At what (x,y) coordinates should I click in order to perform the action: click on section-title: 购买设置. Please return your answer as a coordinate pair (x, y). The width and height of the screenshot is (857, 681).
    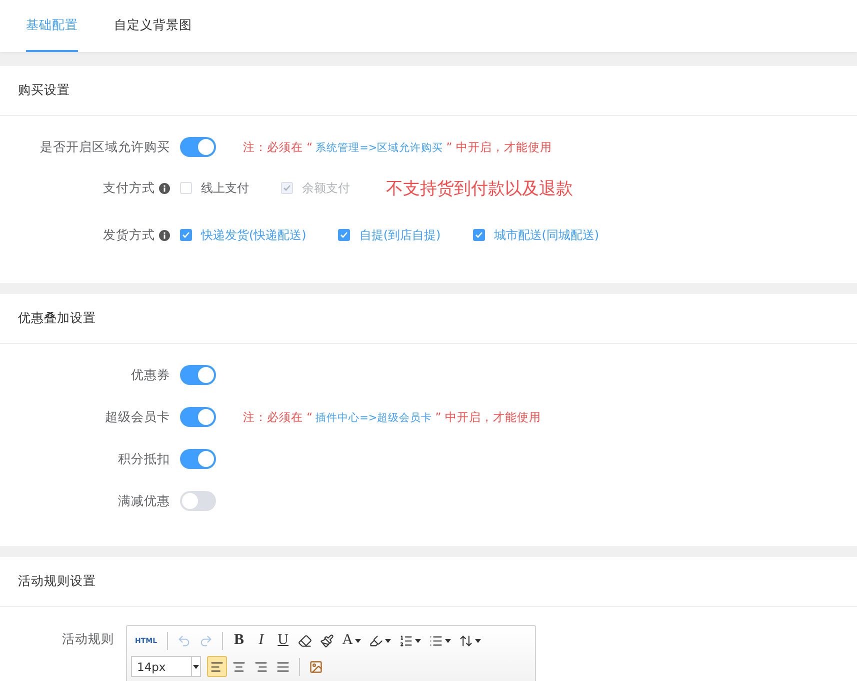
    Looking at the image, I should click on (428, 91).